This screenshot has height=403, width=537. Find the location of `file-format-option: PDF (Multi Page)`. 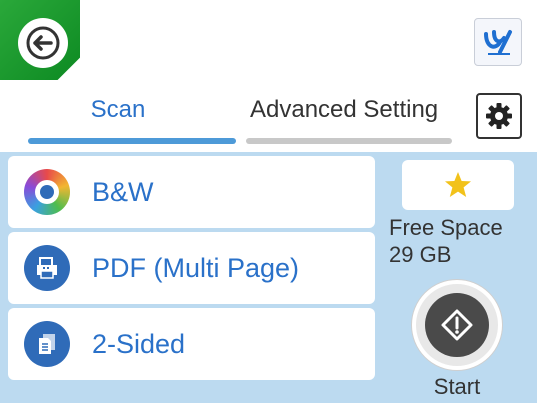

file-format-option: PDF (Multi Page) is located at coordinates (191, 268).